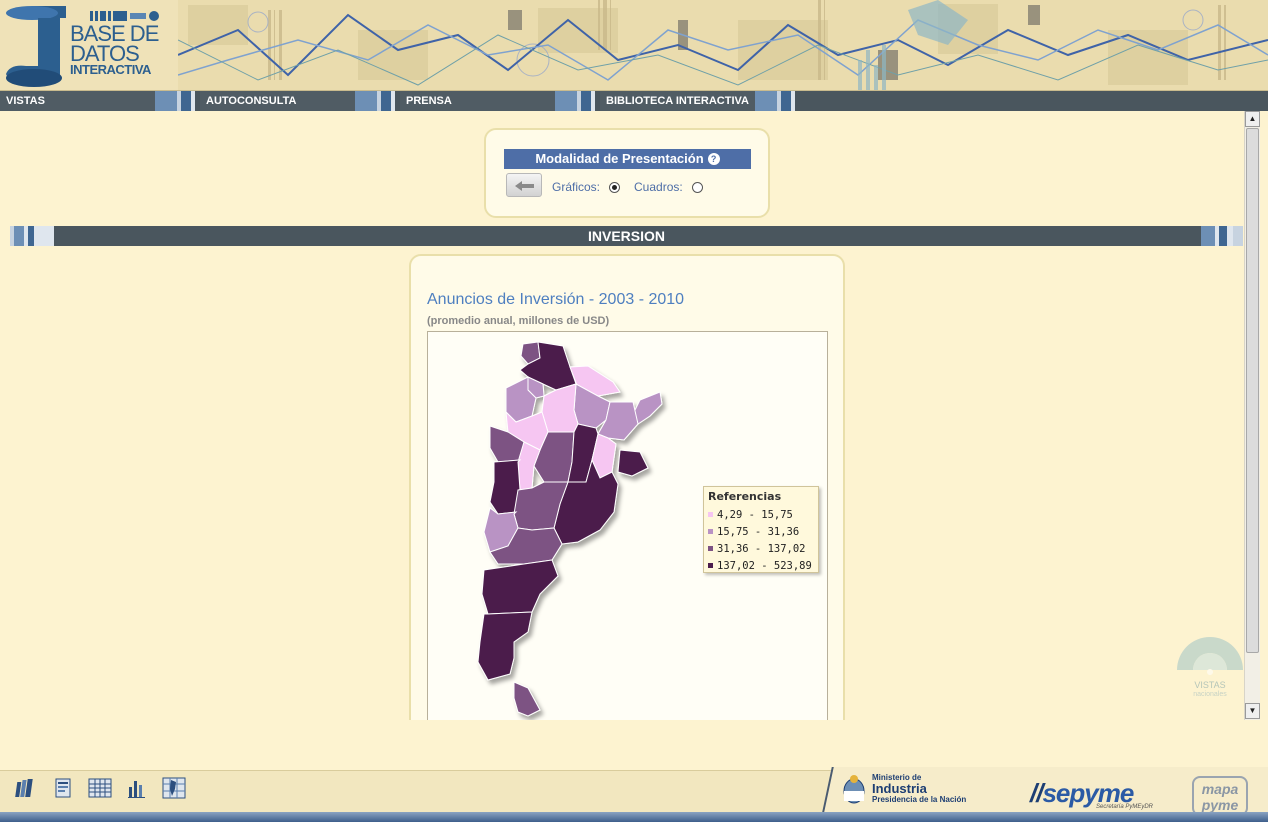 The image size is (1268, 822). Describe the element at coordinates (761, 565) in the screenshot. I see `legend-item: 137,02 - 523,89` at that location.